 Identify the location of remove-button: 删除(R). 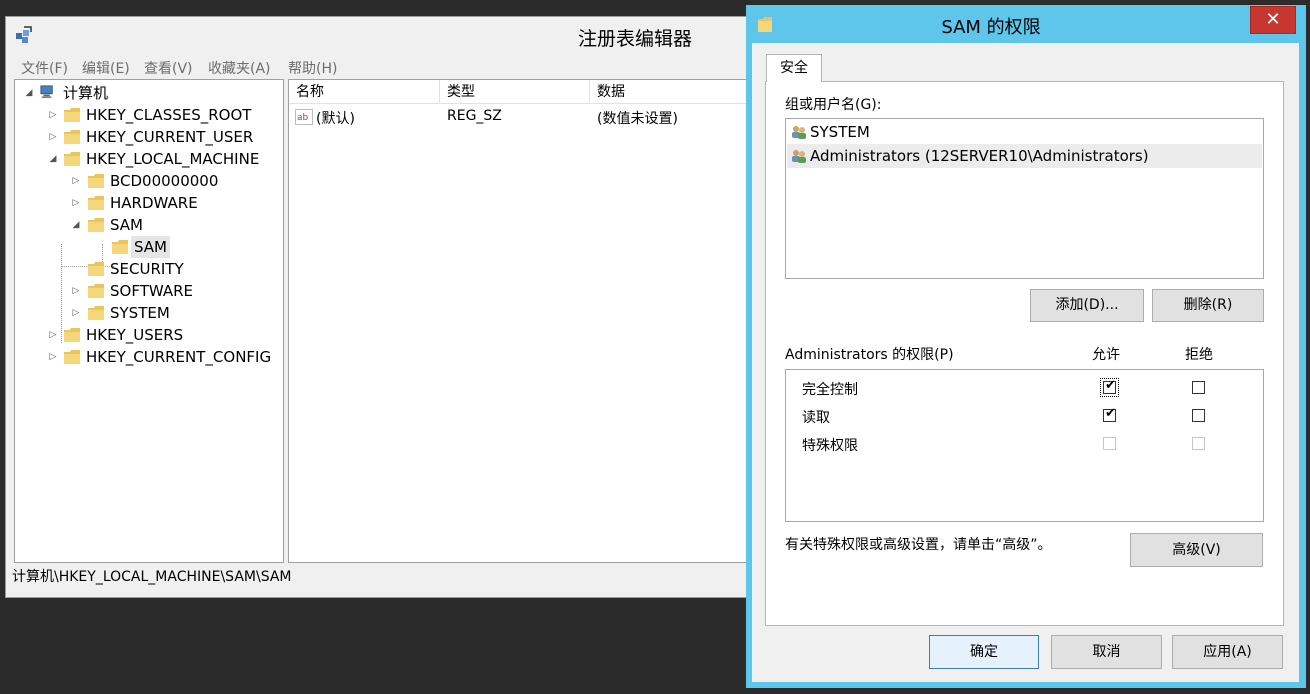
(1208, 305).